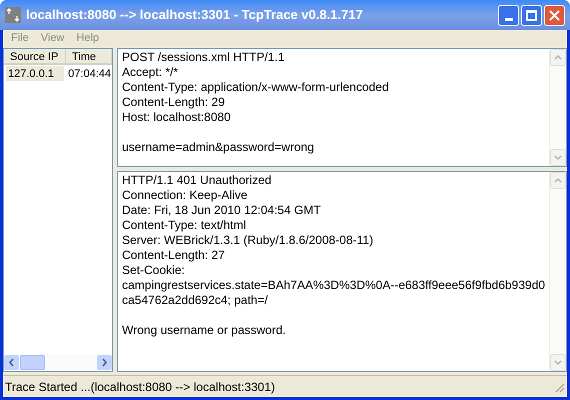 Image resolution: width=570 pixels, height=400 pixels. Describe the element at coordinates (11, 362) in the screenshot. I see `scroll-left-icon` at that location.